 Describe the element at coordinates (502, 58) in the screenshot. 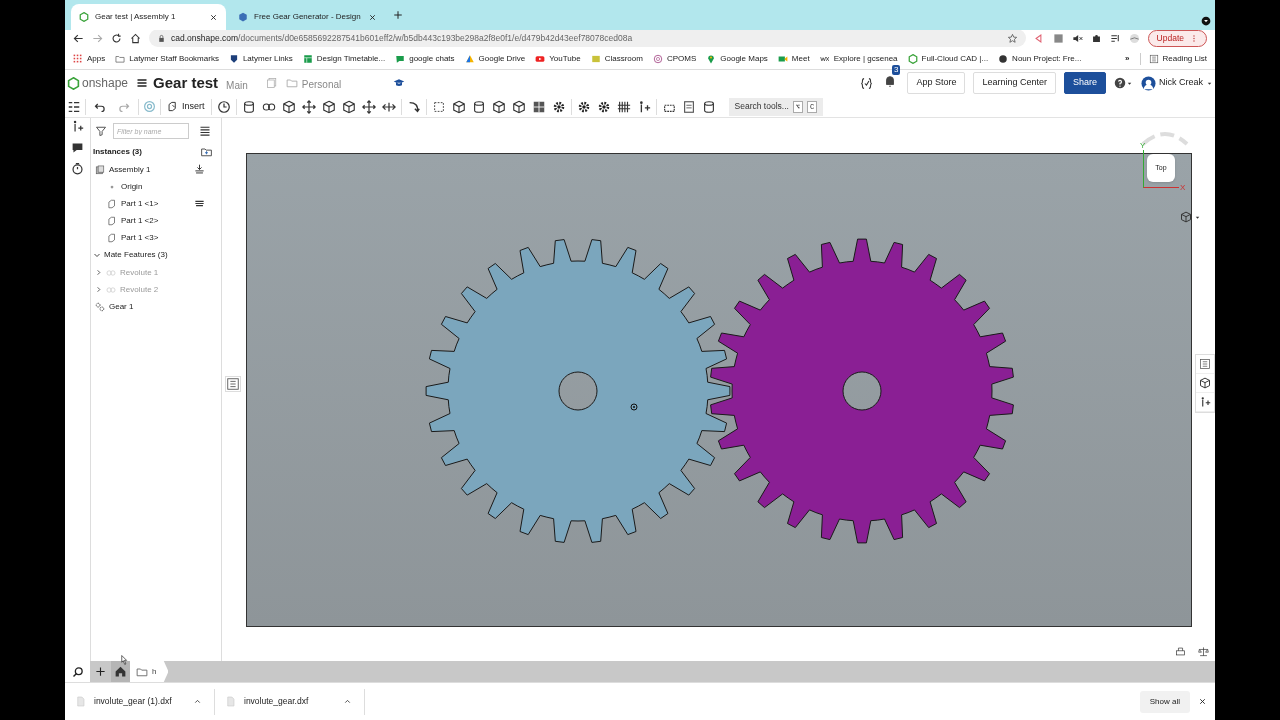

I see `bookmark-link: Google Drive` at that location.